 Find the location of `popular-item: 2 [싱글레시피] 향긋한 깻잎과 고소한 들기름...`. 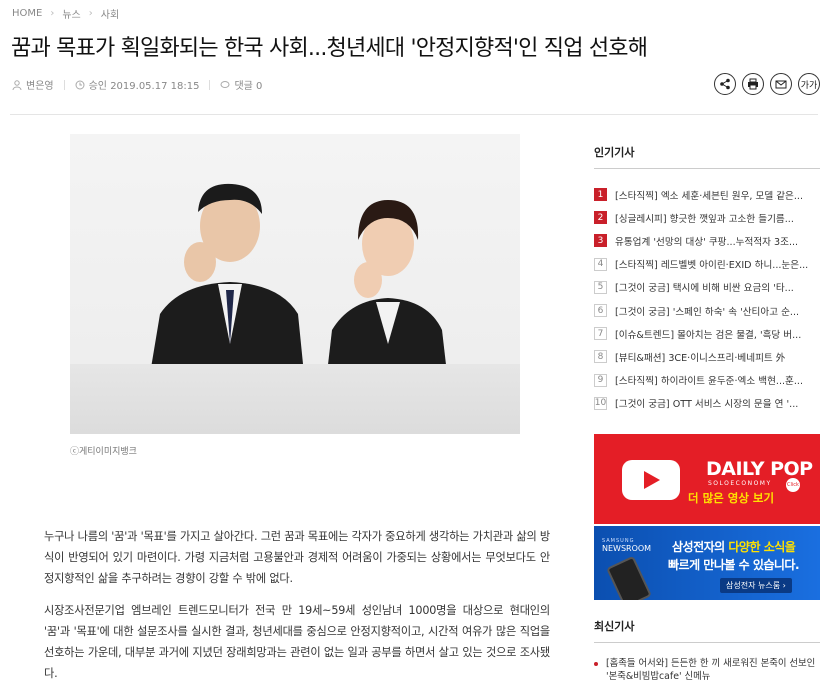

popular-item: 2 [싱글레시피] 향긋한 깻잎과 고소한 들기름... is located at coordinates (707, 217).